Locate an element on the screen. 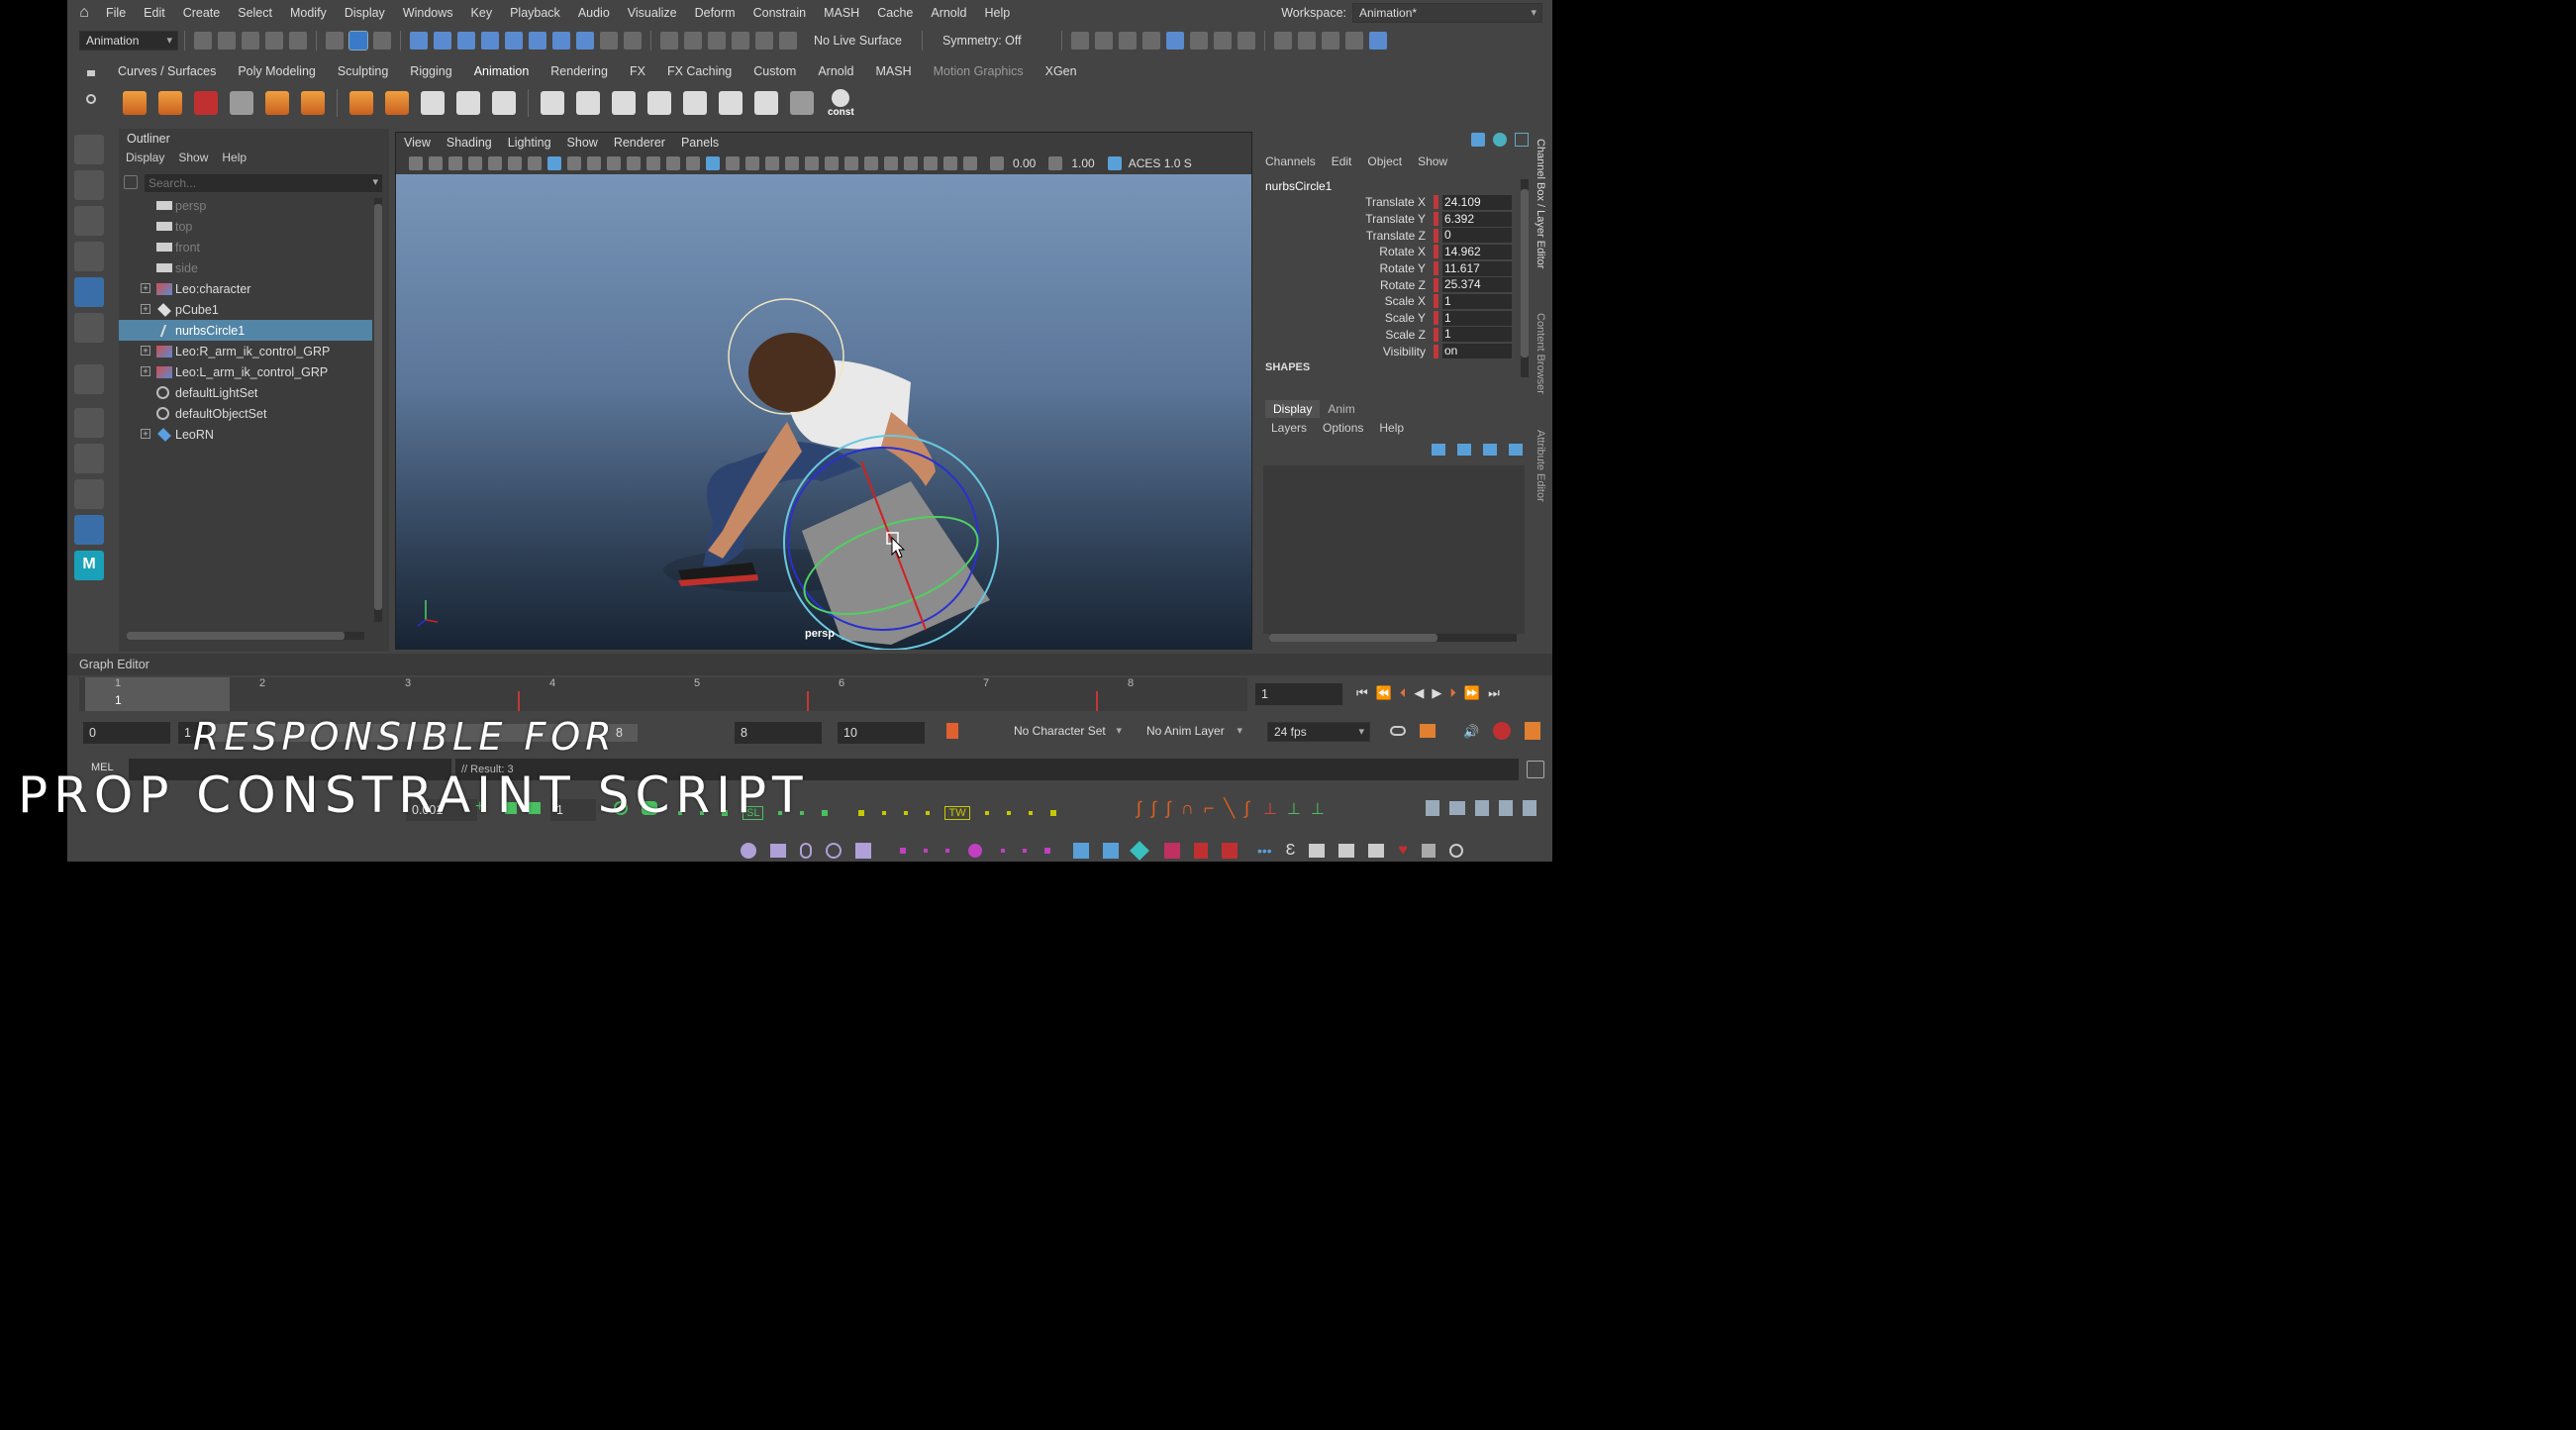  layer-menu-layers: Layers is located at coordinates (1289, 428).